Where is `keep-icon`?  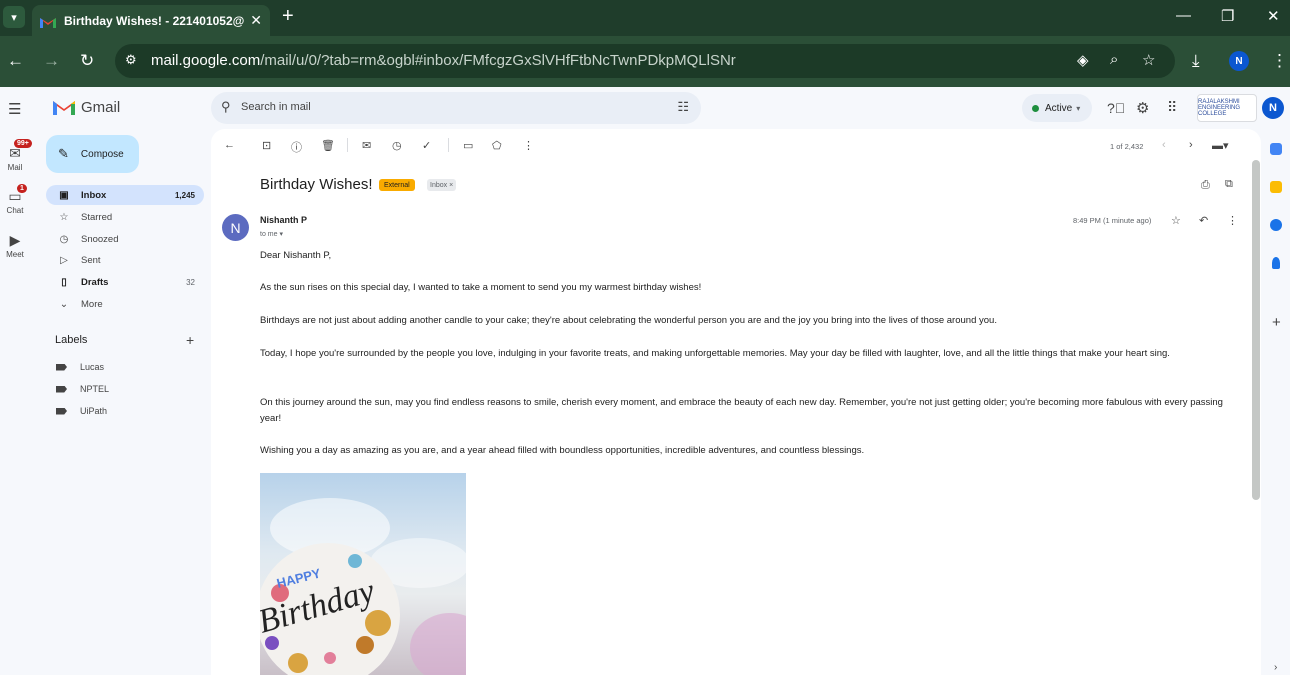
keep-icon is located at coordinates (1276, 187).